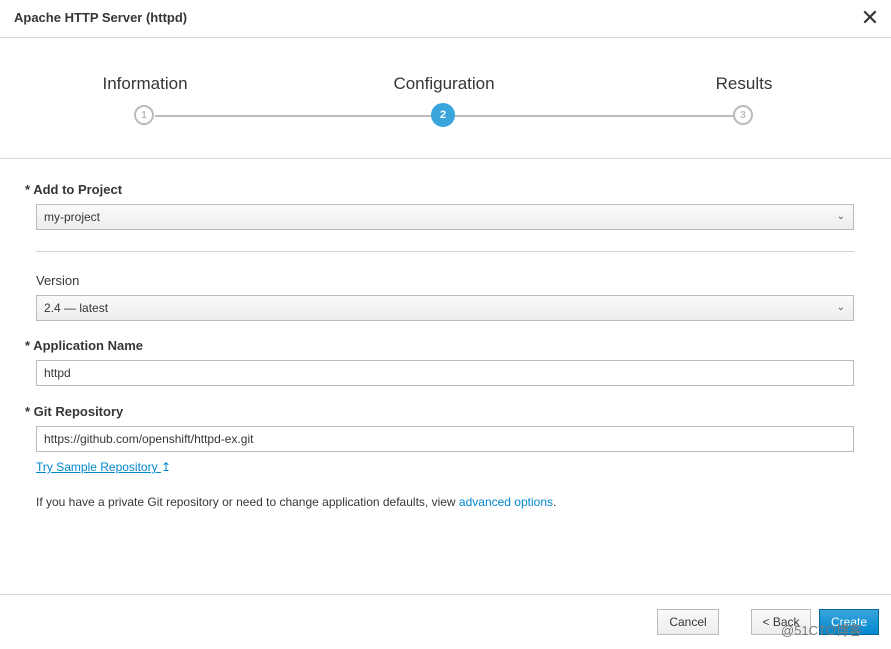 The height and width of the screenshot is (649, 891). Describe the element at coordinates (821, 630) in the screenshot. I see `watermark: @51CTO博客` at that location.